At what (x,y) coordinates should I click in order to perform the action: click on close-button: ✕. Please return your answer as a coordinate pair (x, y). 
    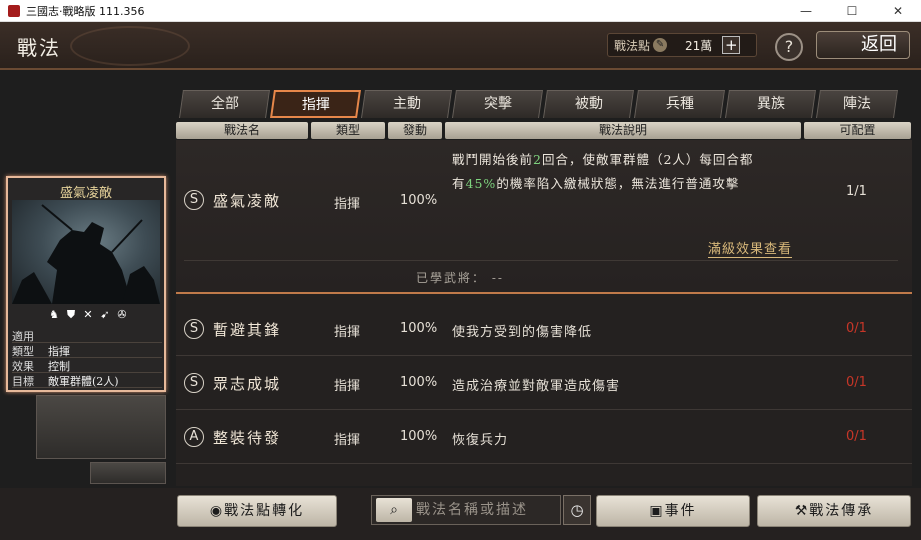
    Looking at the image, I should click on (898, 11).